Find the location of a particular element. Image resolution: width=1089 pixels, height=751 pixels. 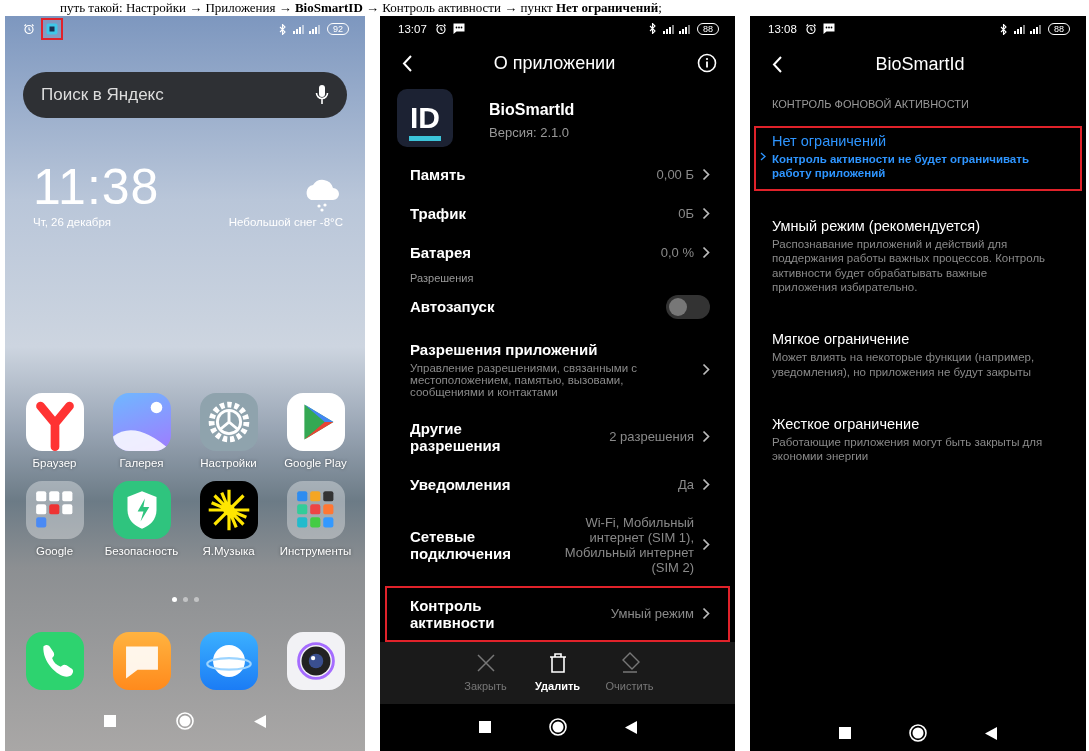

search-field: Поиск в Яндекс is located at coordinates (185, 95).